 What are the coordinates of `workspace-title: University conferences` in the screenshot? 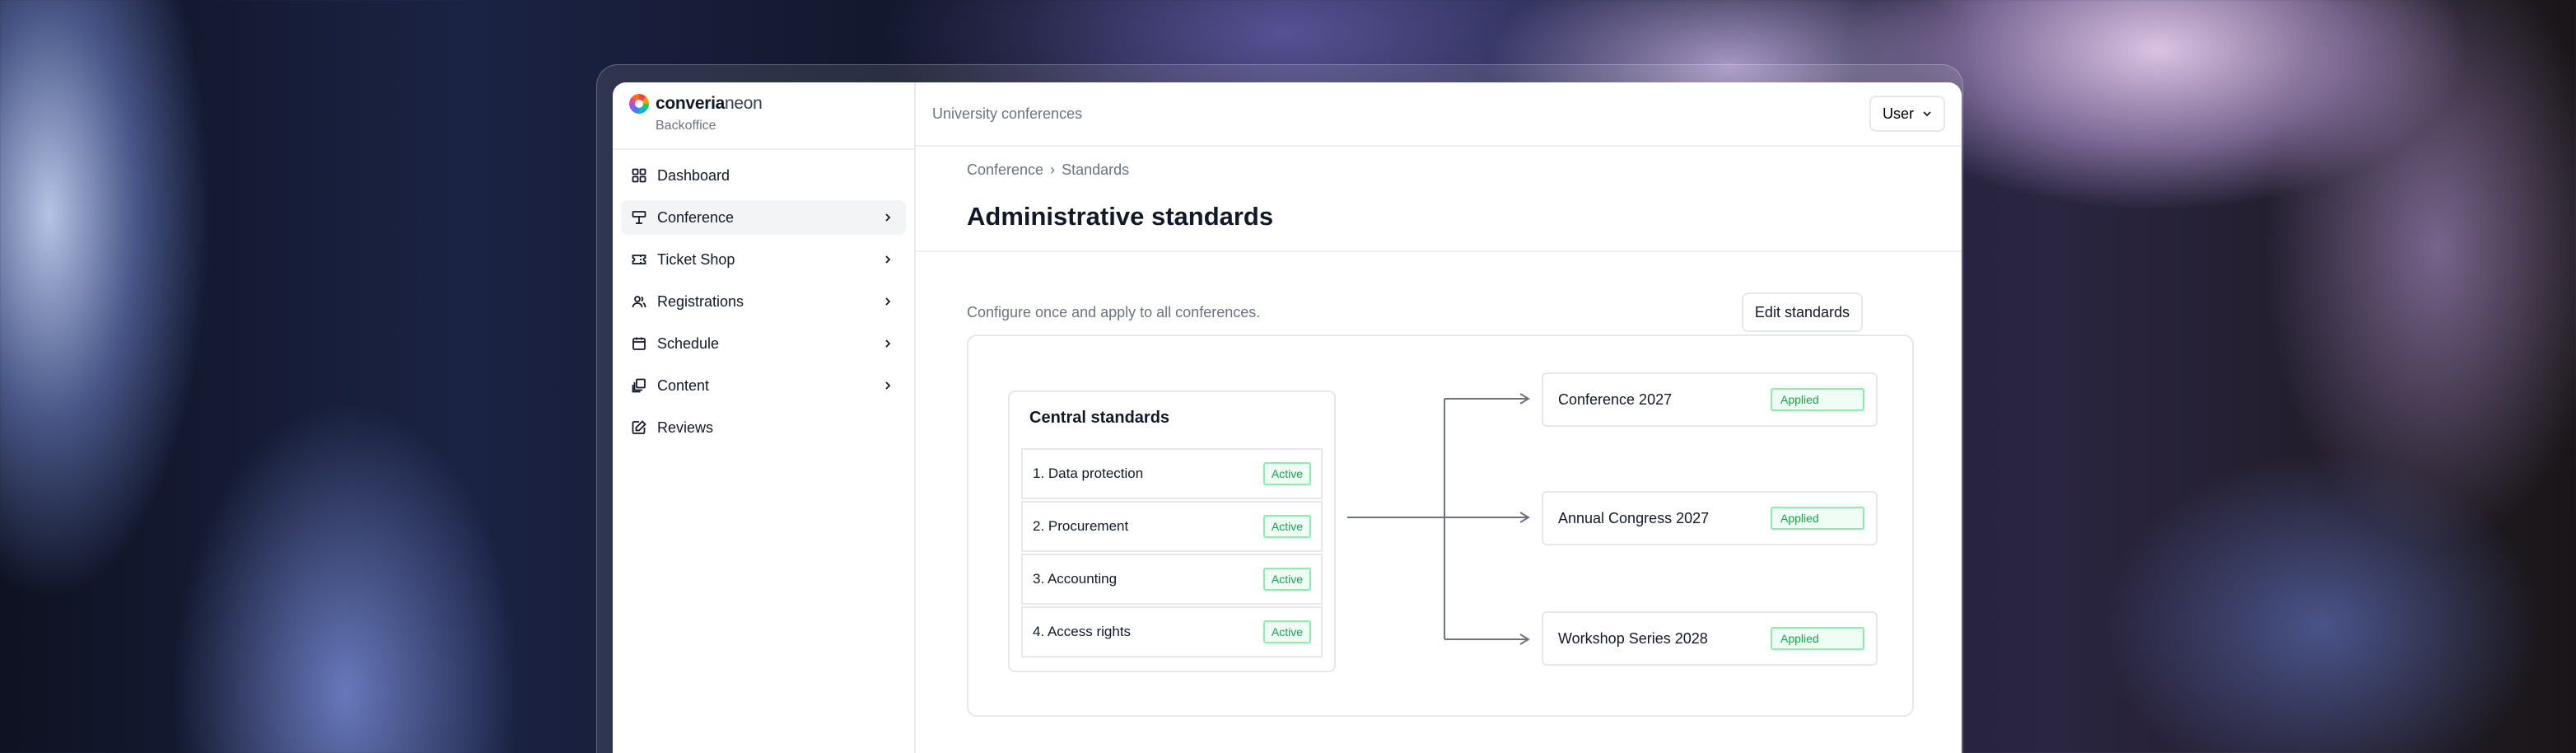 It's located at (1007, 113).